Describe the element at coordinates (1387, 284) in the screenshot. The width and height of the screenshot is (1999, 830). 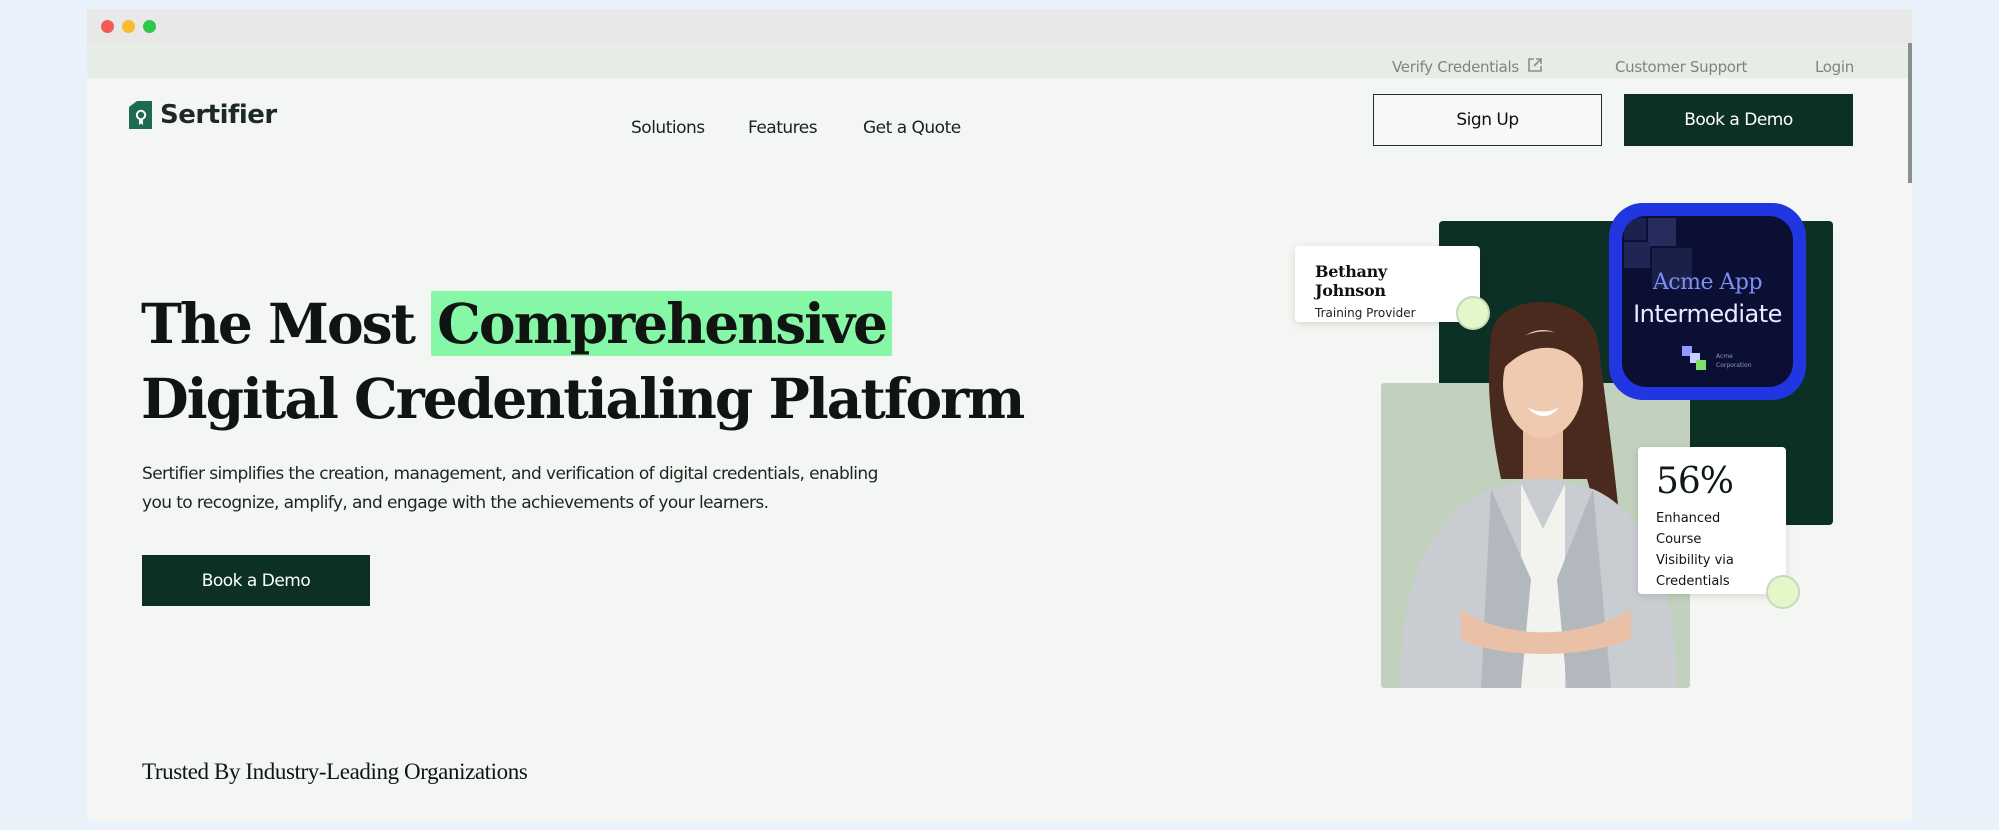
I see `profile-card: Bethany Johnson Training Provider` at that location.